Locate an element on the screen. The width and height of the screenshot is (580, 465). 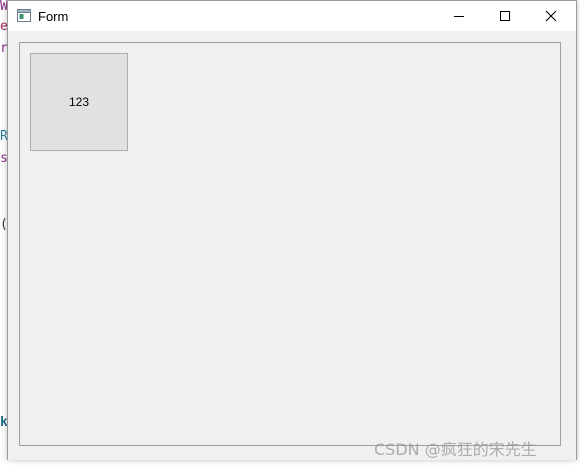
watermark-text: CSDN @疯狂的宋先生 is located at coordinates (455, 449).